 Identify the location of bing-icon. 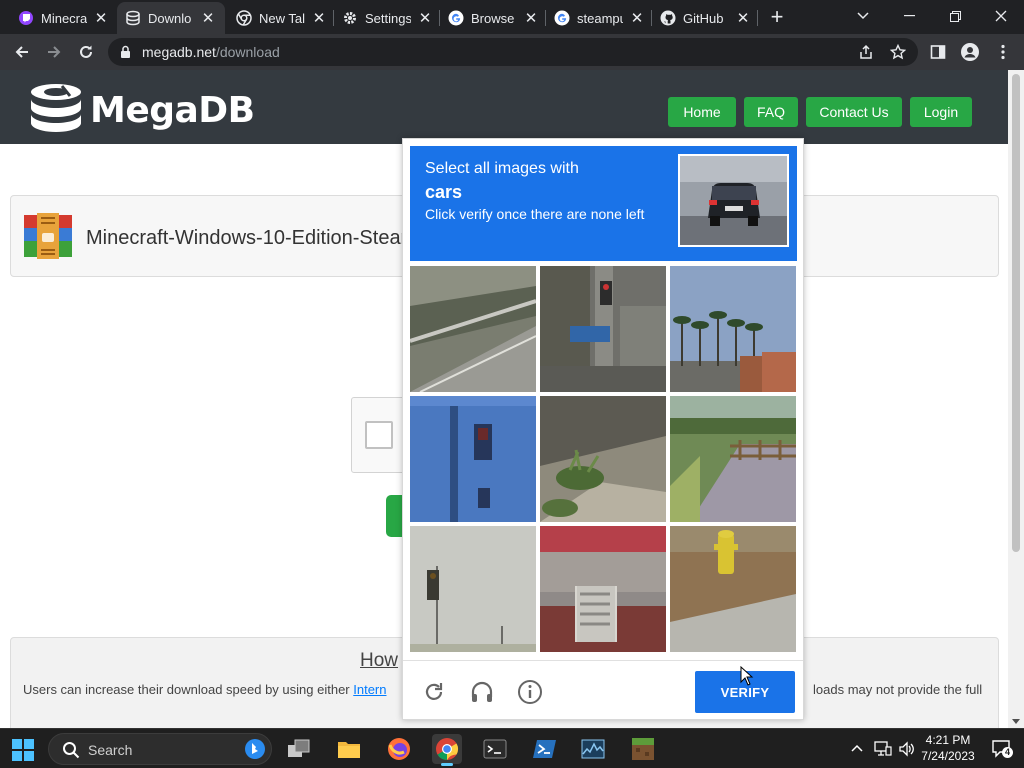
(255, 749).